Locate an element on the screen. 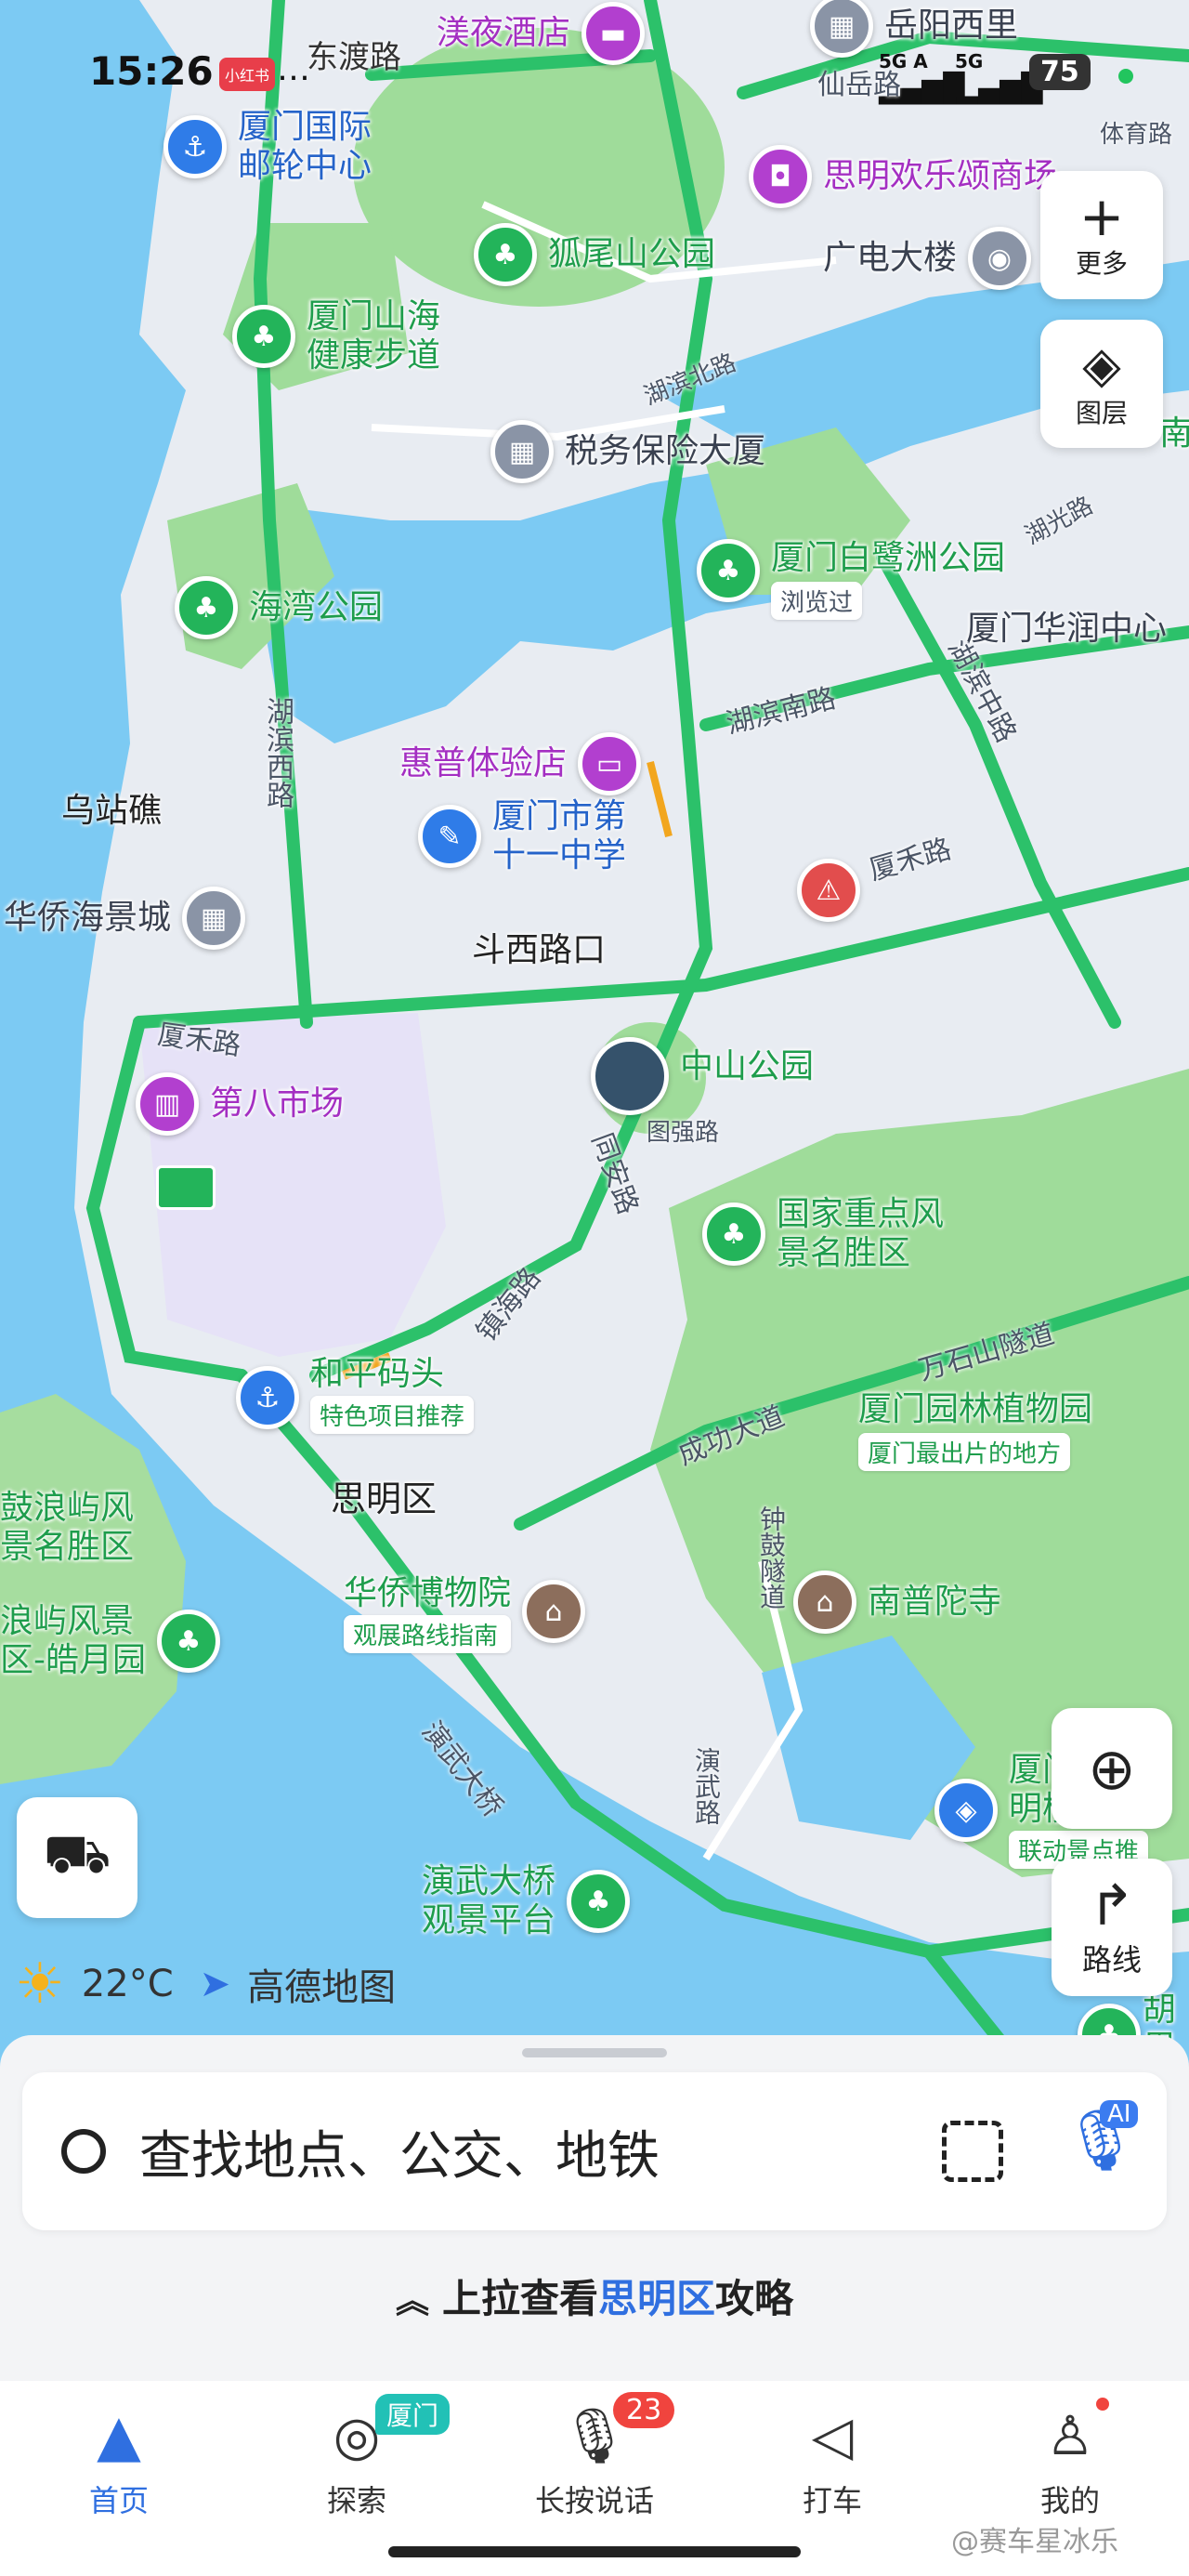 This screenshot has width=1189, height=2576. poi-siming: 思明区 is located at coordinates (384, 1498).